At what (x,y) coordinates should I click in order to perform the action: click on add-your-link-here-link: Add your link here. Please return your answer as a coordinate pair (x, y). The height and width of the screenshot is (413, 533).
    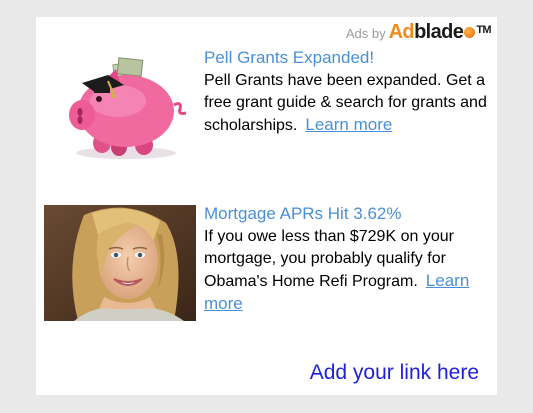
    Looking at the image, I should click on (394, 373).